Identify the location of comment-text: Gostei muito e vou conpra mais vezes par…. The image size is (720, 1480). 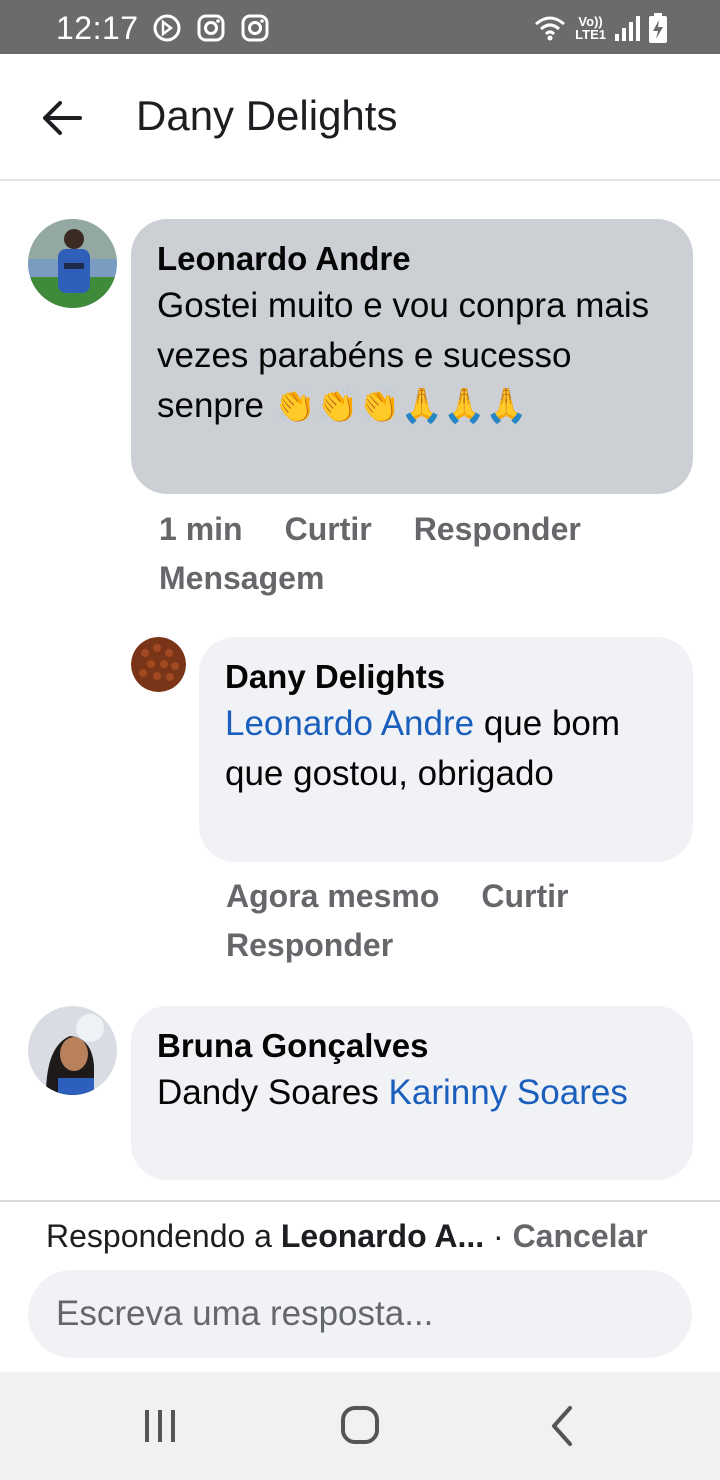
(412, 356).